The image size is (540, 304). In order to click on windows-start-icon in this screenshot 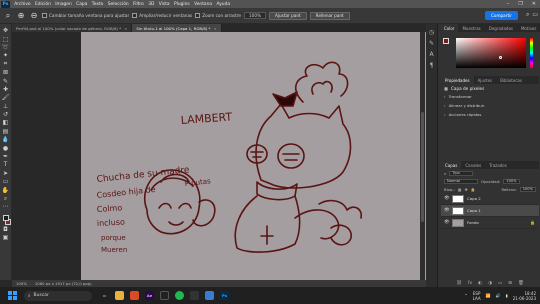, I will do `click(12, 296)`.